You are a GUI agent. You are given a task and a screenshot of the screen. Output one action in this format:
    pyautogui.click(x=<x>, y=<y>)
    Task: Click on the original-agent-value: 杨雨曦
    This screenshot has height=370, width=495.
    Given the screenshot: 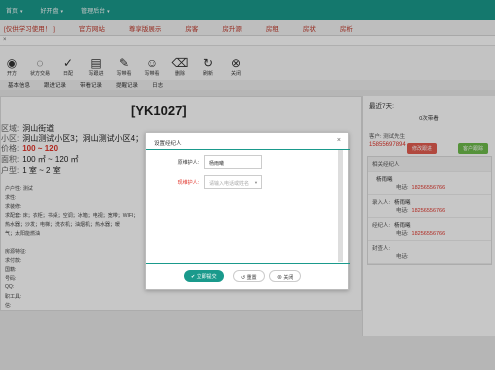 What is the action you would take?
    pyautogui.click(x=233, y=162)
    